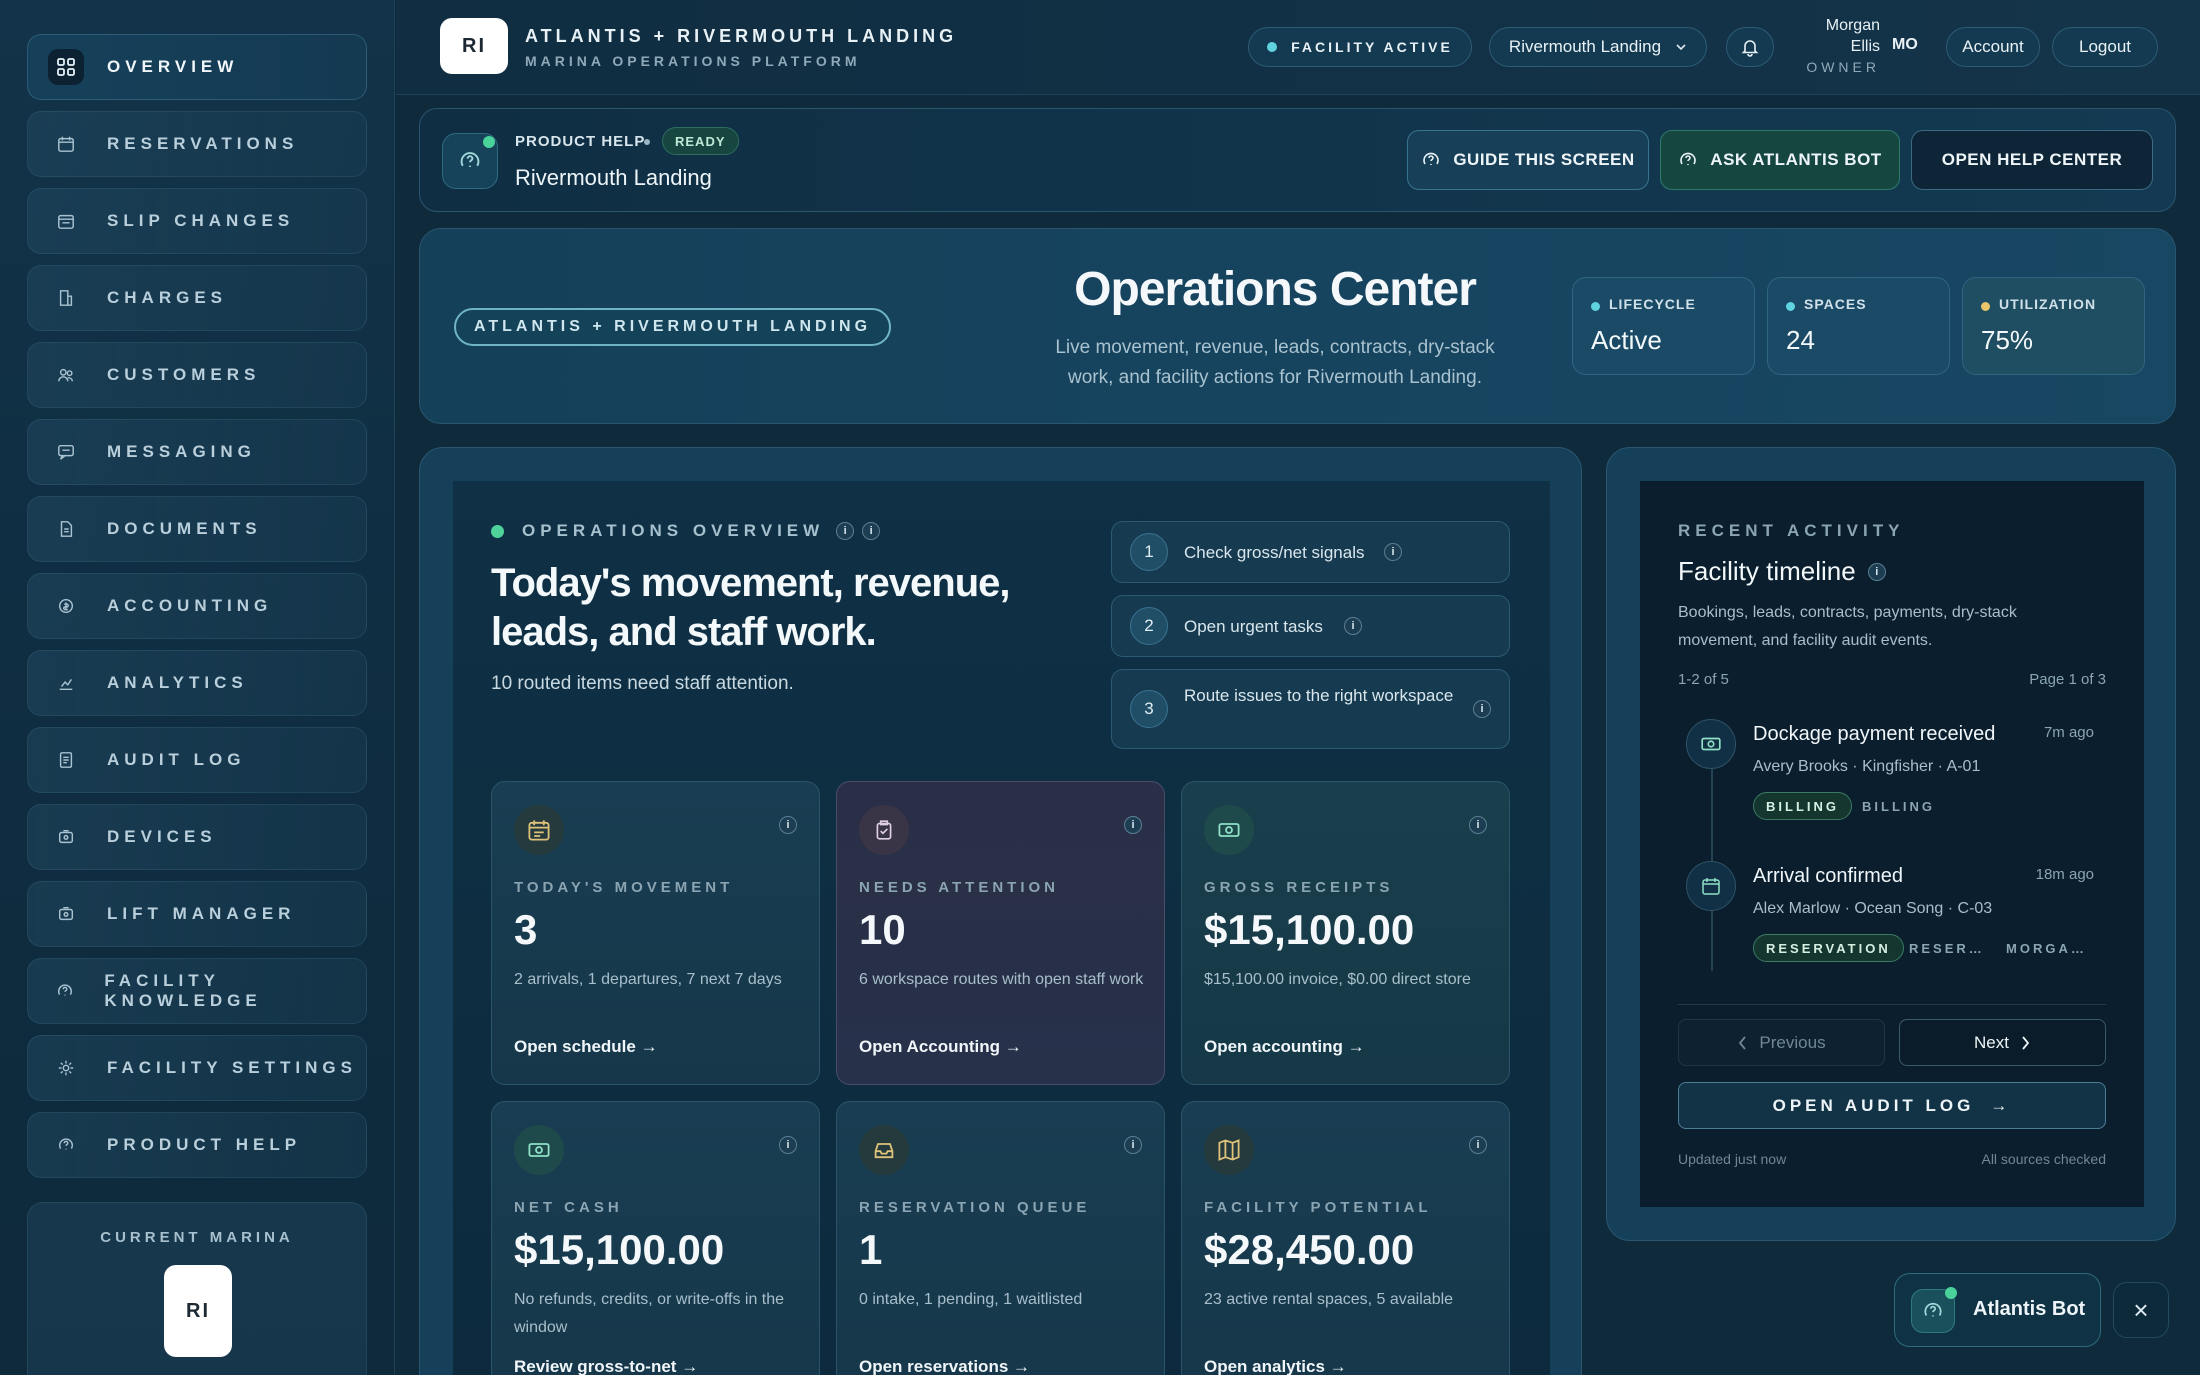  What do you see at coordinates (2029, 1309) in the screenshot?
I see `atlantis-bot-label: Atlantis Bot` at bounding box center [2029, 1309].